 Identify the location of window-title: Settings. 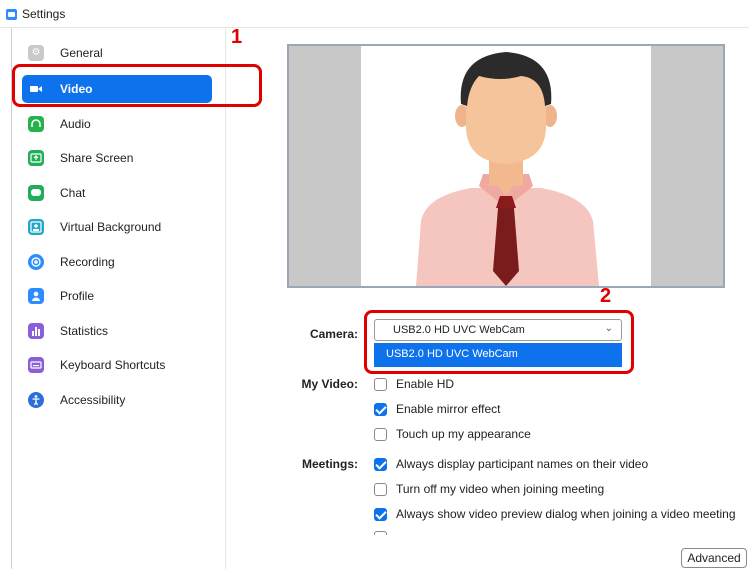
(44, 14).